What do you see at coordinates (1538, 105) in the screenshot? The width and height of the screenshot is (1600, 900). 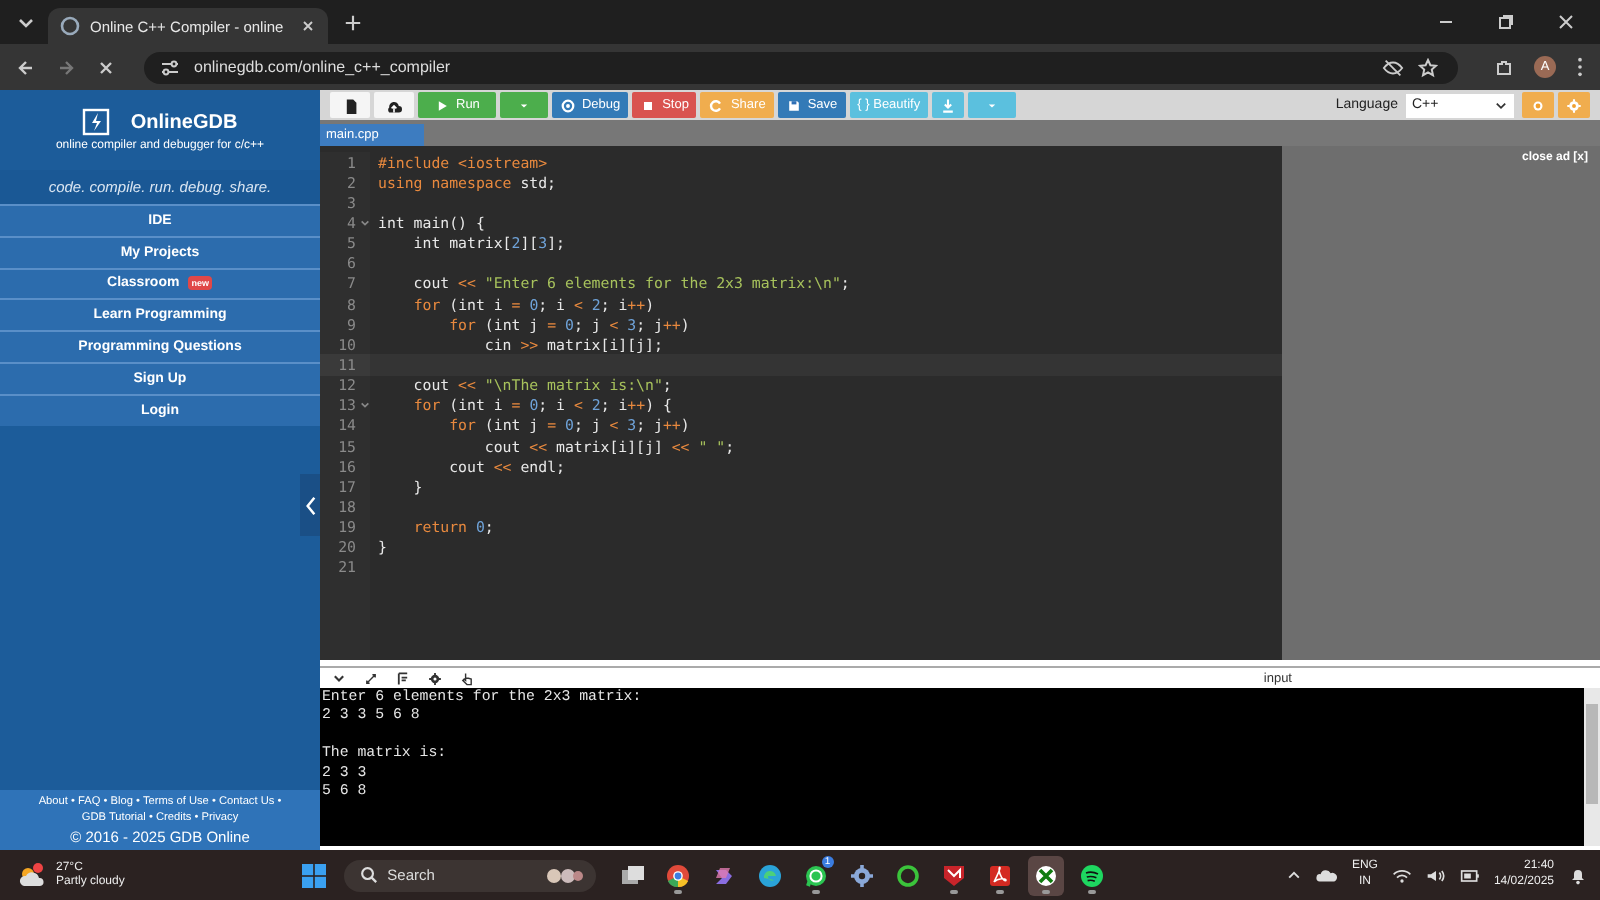 I see `circle-icon` at bounding box center [1538, 105].